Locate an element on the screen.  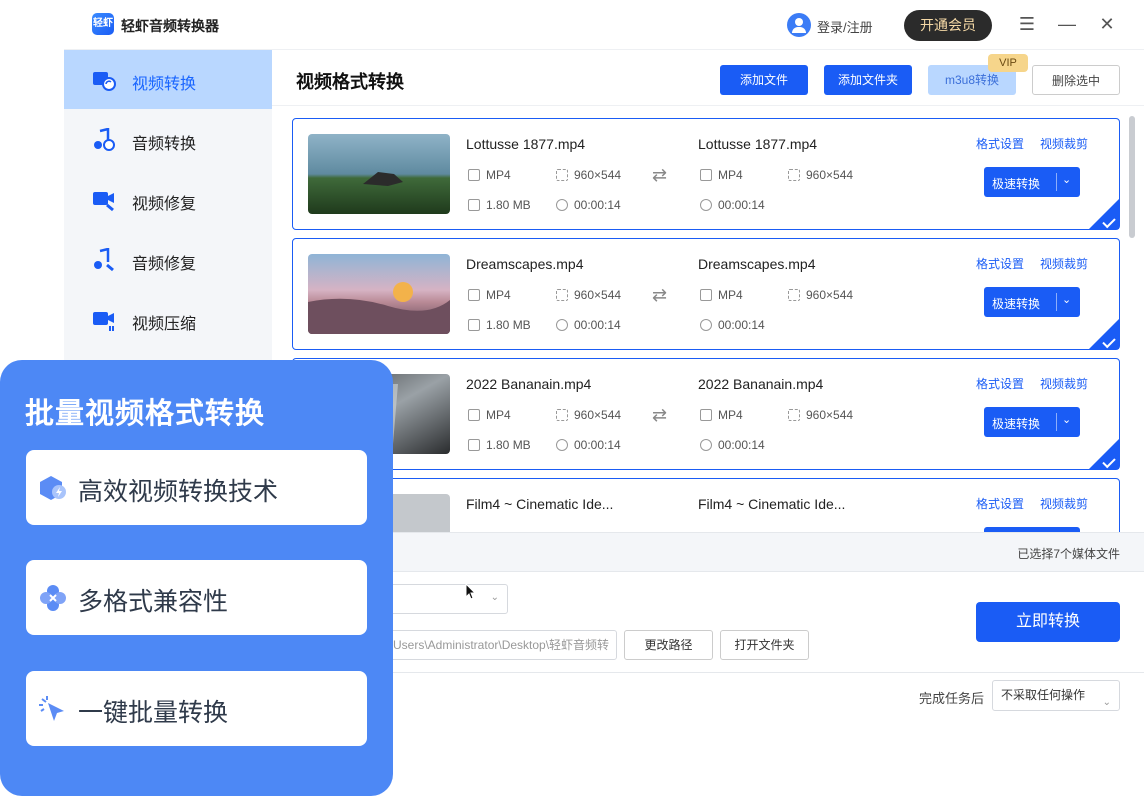
sidebar-item-video-compress: 视频压缩 is located at coordinates (168, 319).